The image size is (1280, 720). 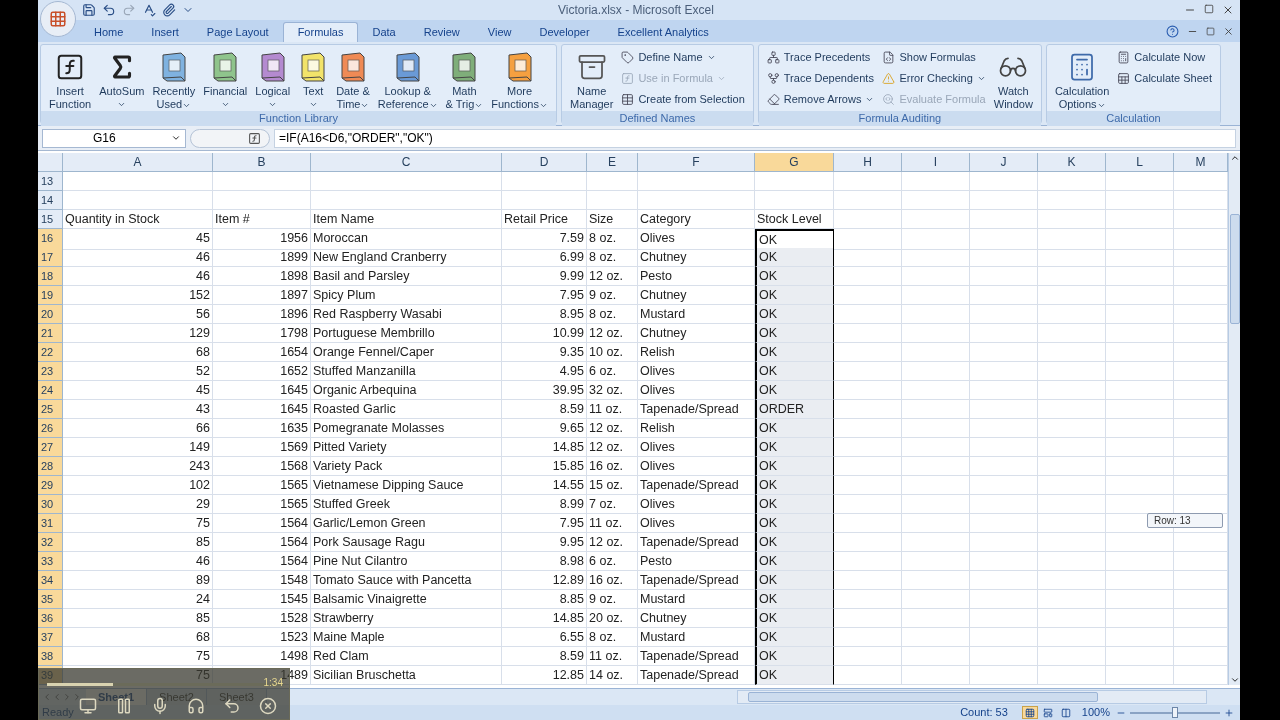 I want to click on column-header: J, so click(x=1004, y=162).